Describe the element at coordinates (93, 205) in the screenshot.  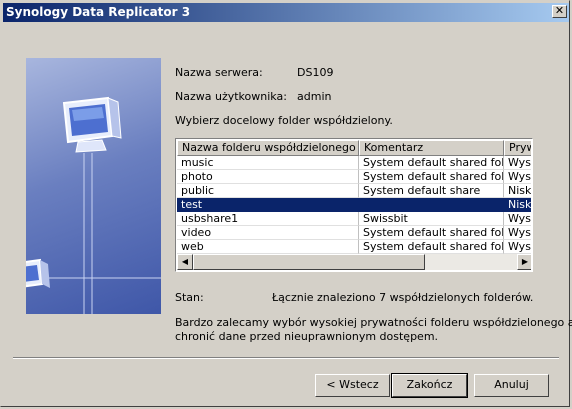
I see `monitor-icon` at that location.